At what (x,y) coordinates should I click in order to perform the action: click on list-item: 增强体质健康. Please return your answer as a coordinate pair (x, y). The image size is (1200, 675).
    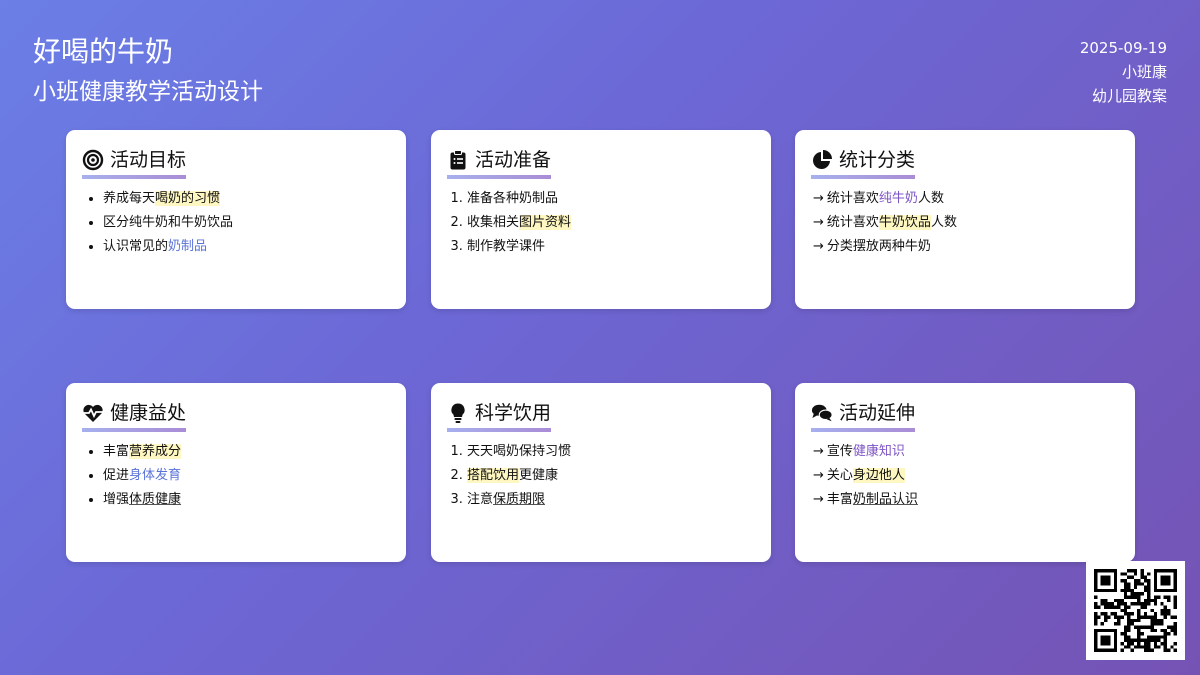
    Looking at the image, I should click on (246, 500).